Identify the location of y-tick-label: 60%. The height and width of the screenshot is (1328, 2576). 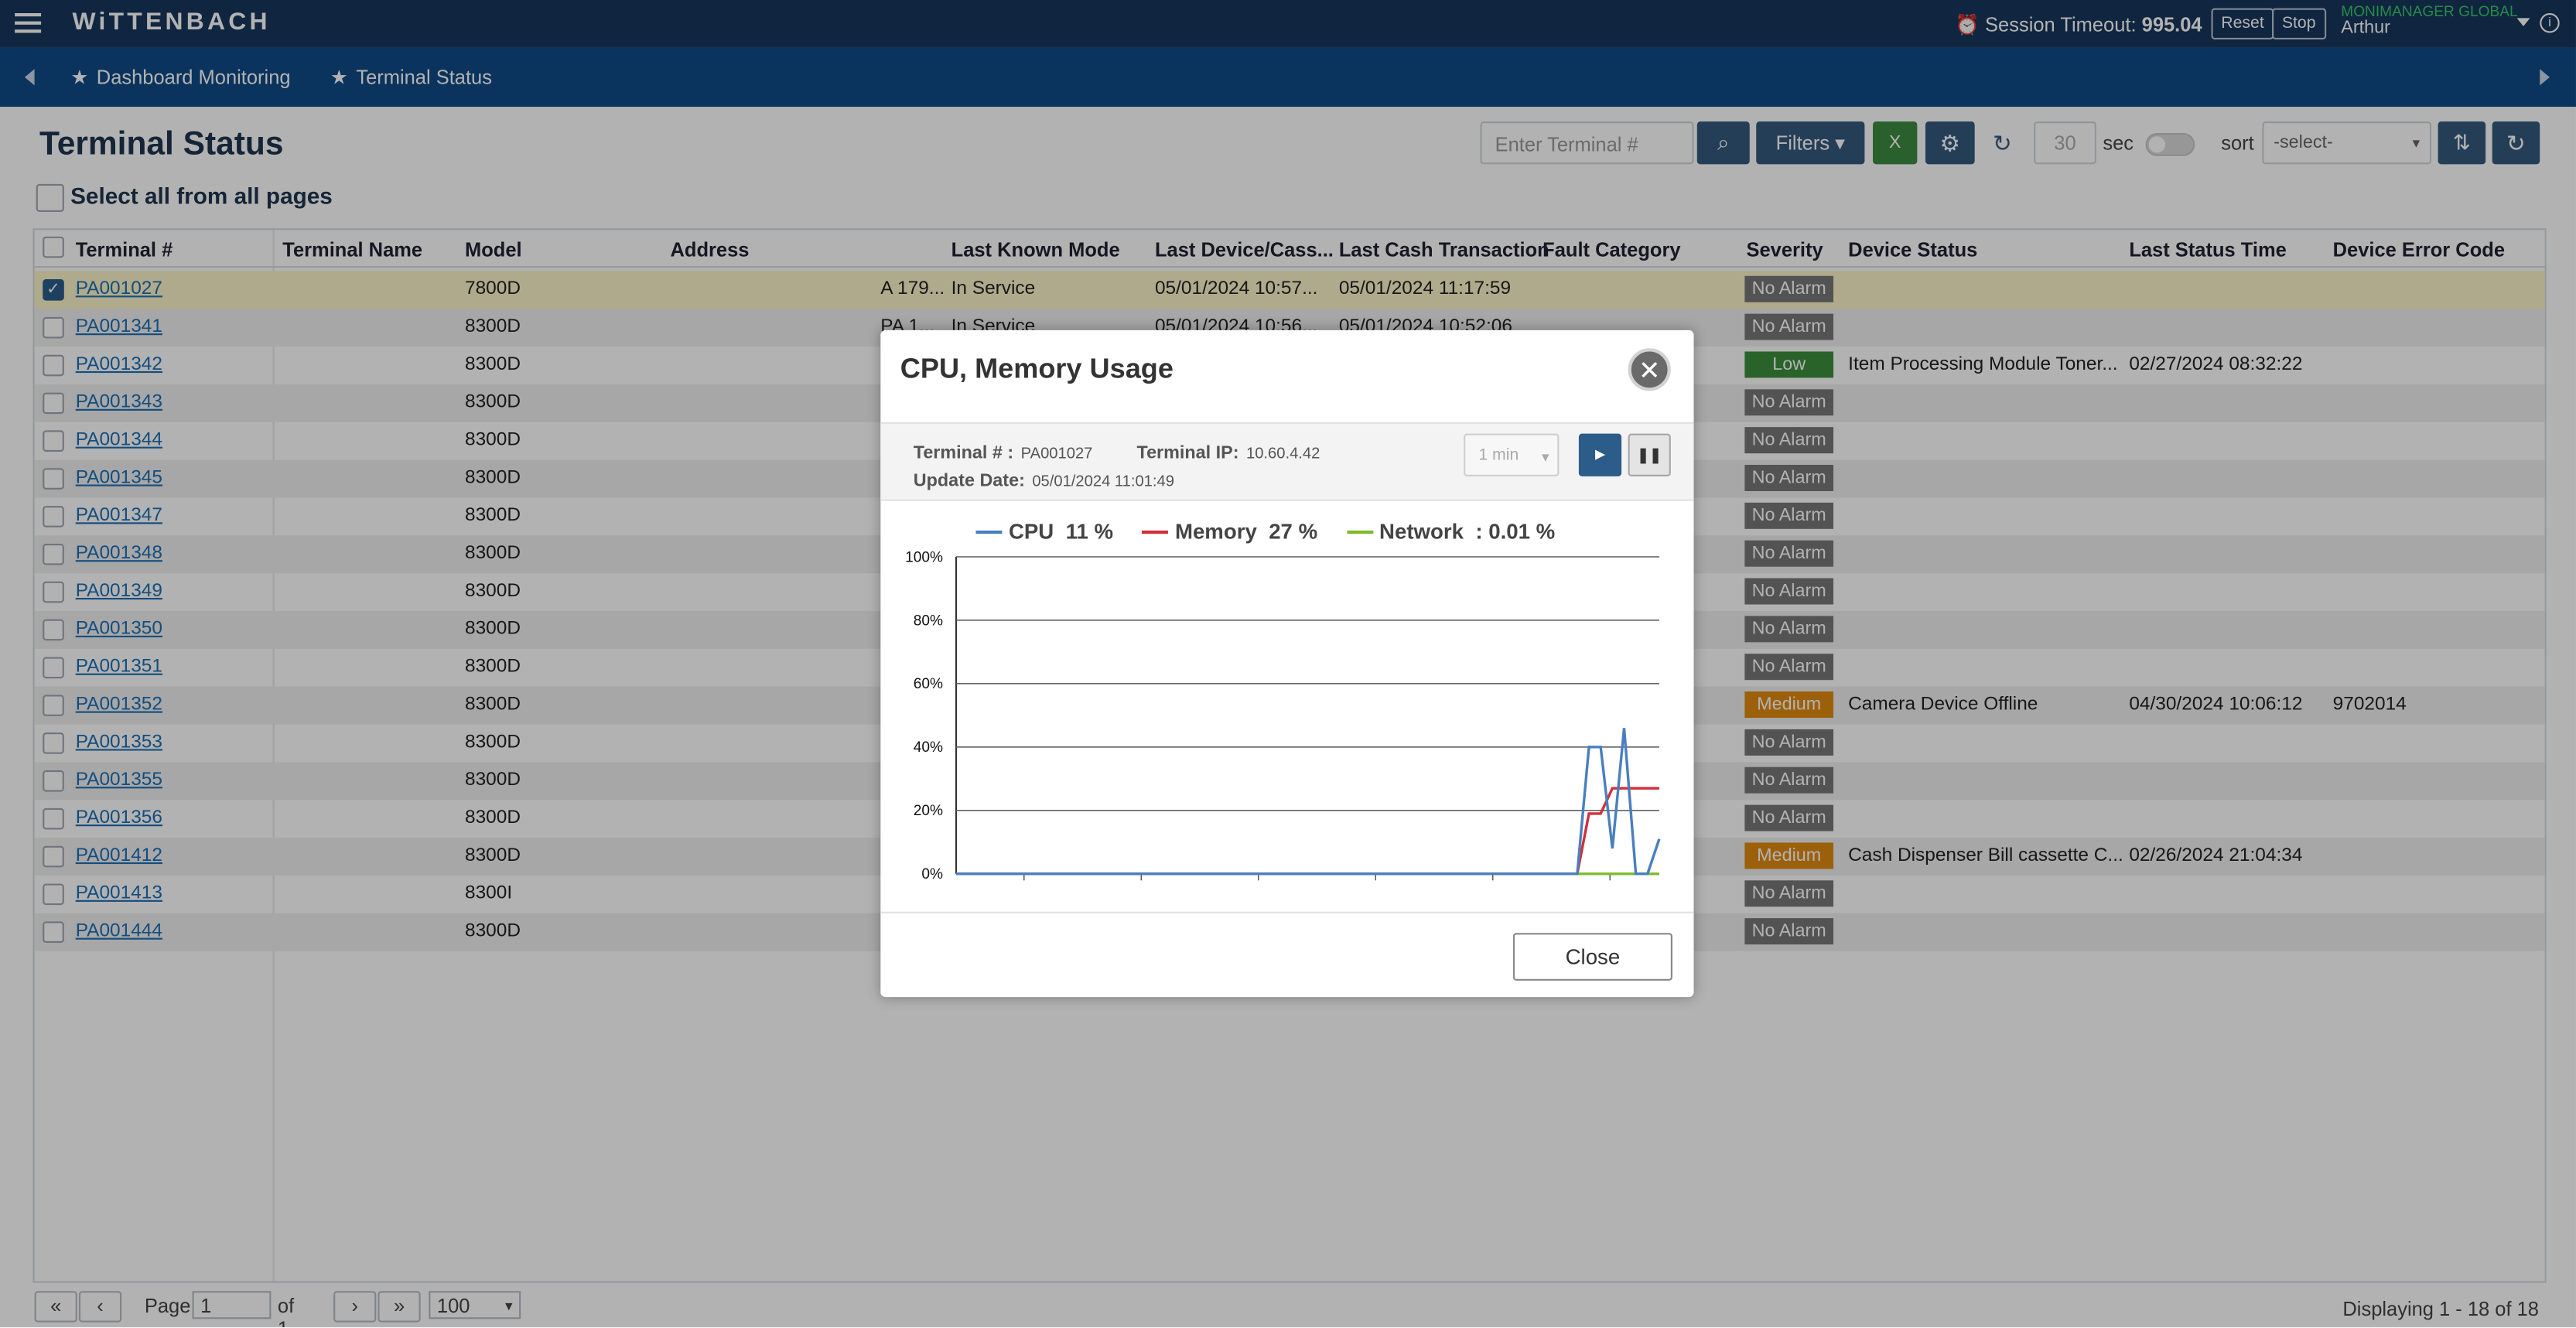
(928, 684).